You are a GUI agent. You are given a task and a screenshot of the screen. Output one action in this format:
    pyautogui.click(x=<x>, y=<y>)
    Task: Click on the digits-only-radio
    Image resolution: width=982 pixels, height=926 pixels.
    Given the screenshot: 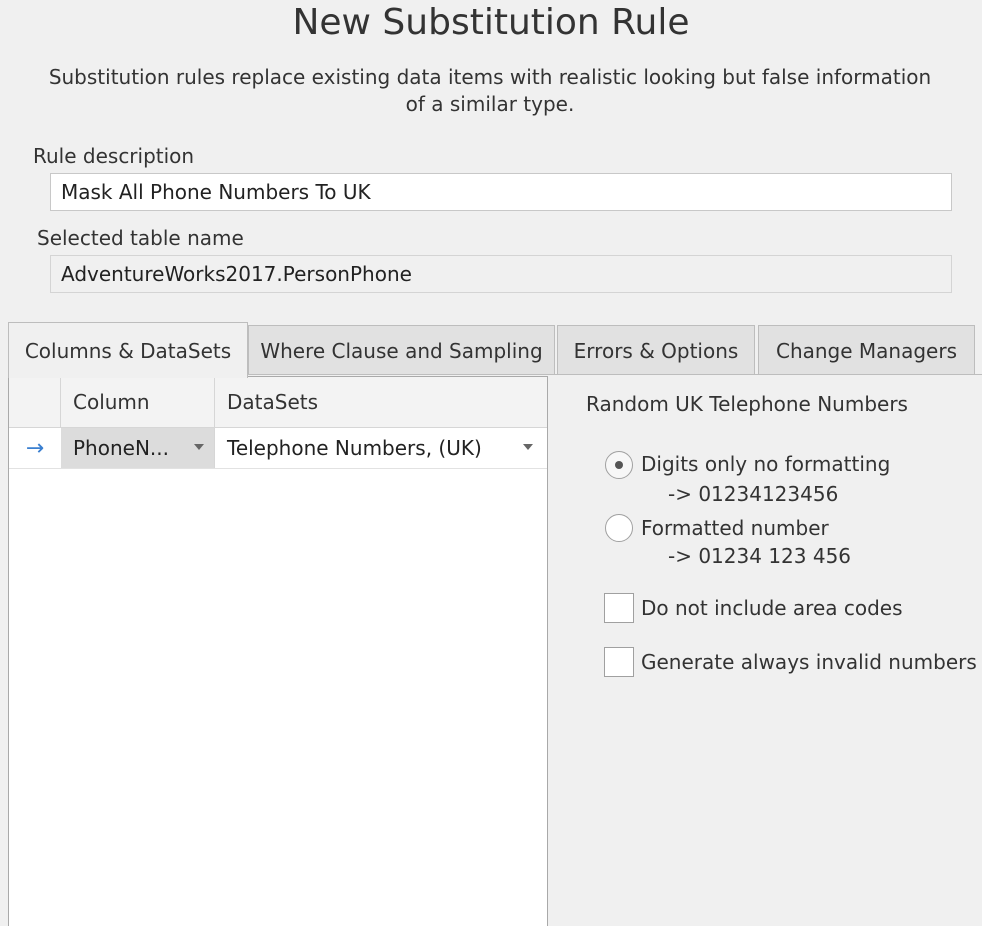 What is the action you would take?
    pyautogui.click(x=619, y=465)
    